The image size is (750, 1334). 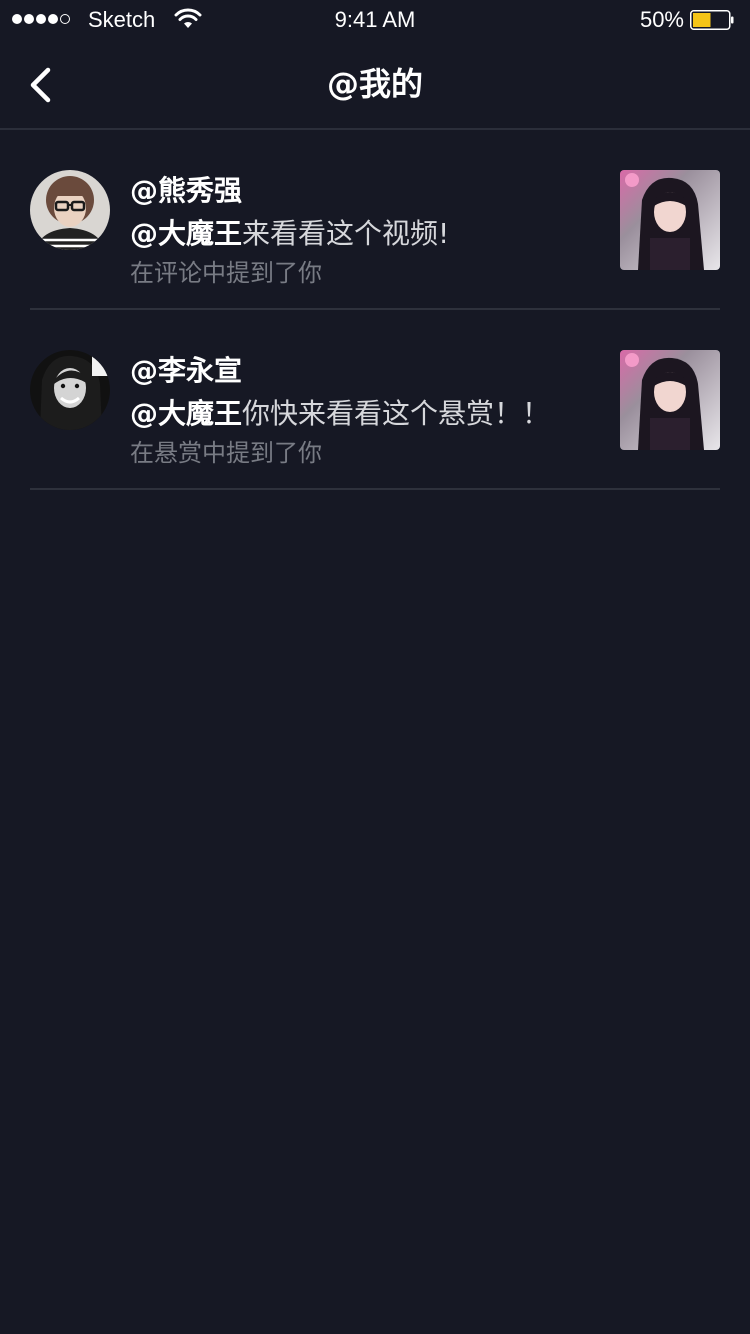 I want to click on mention-message: @大魔王你快来看看这个悬赏！！, so click(x=340, y=414).